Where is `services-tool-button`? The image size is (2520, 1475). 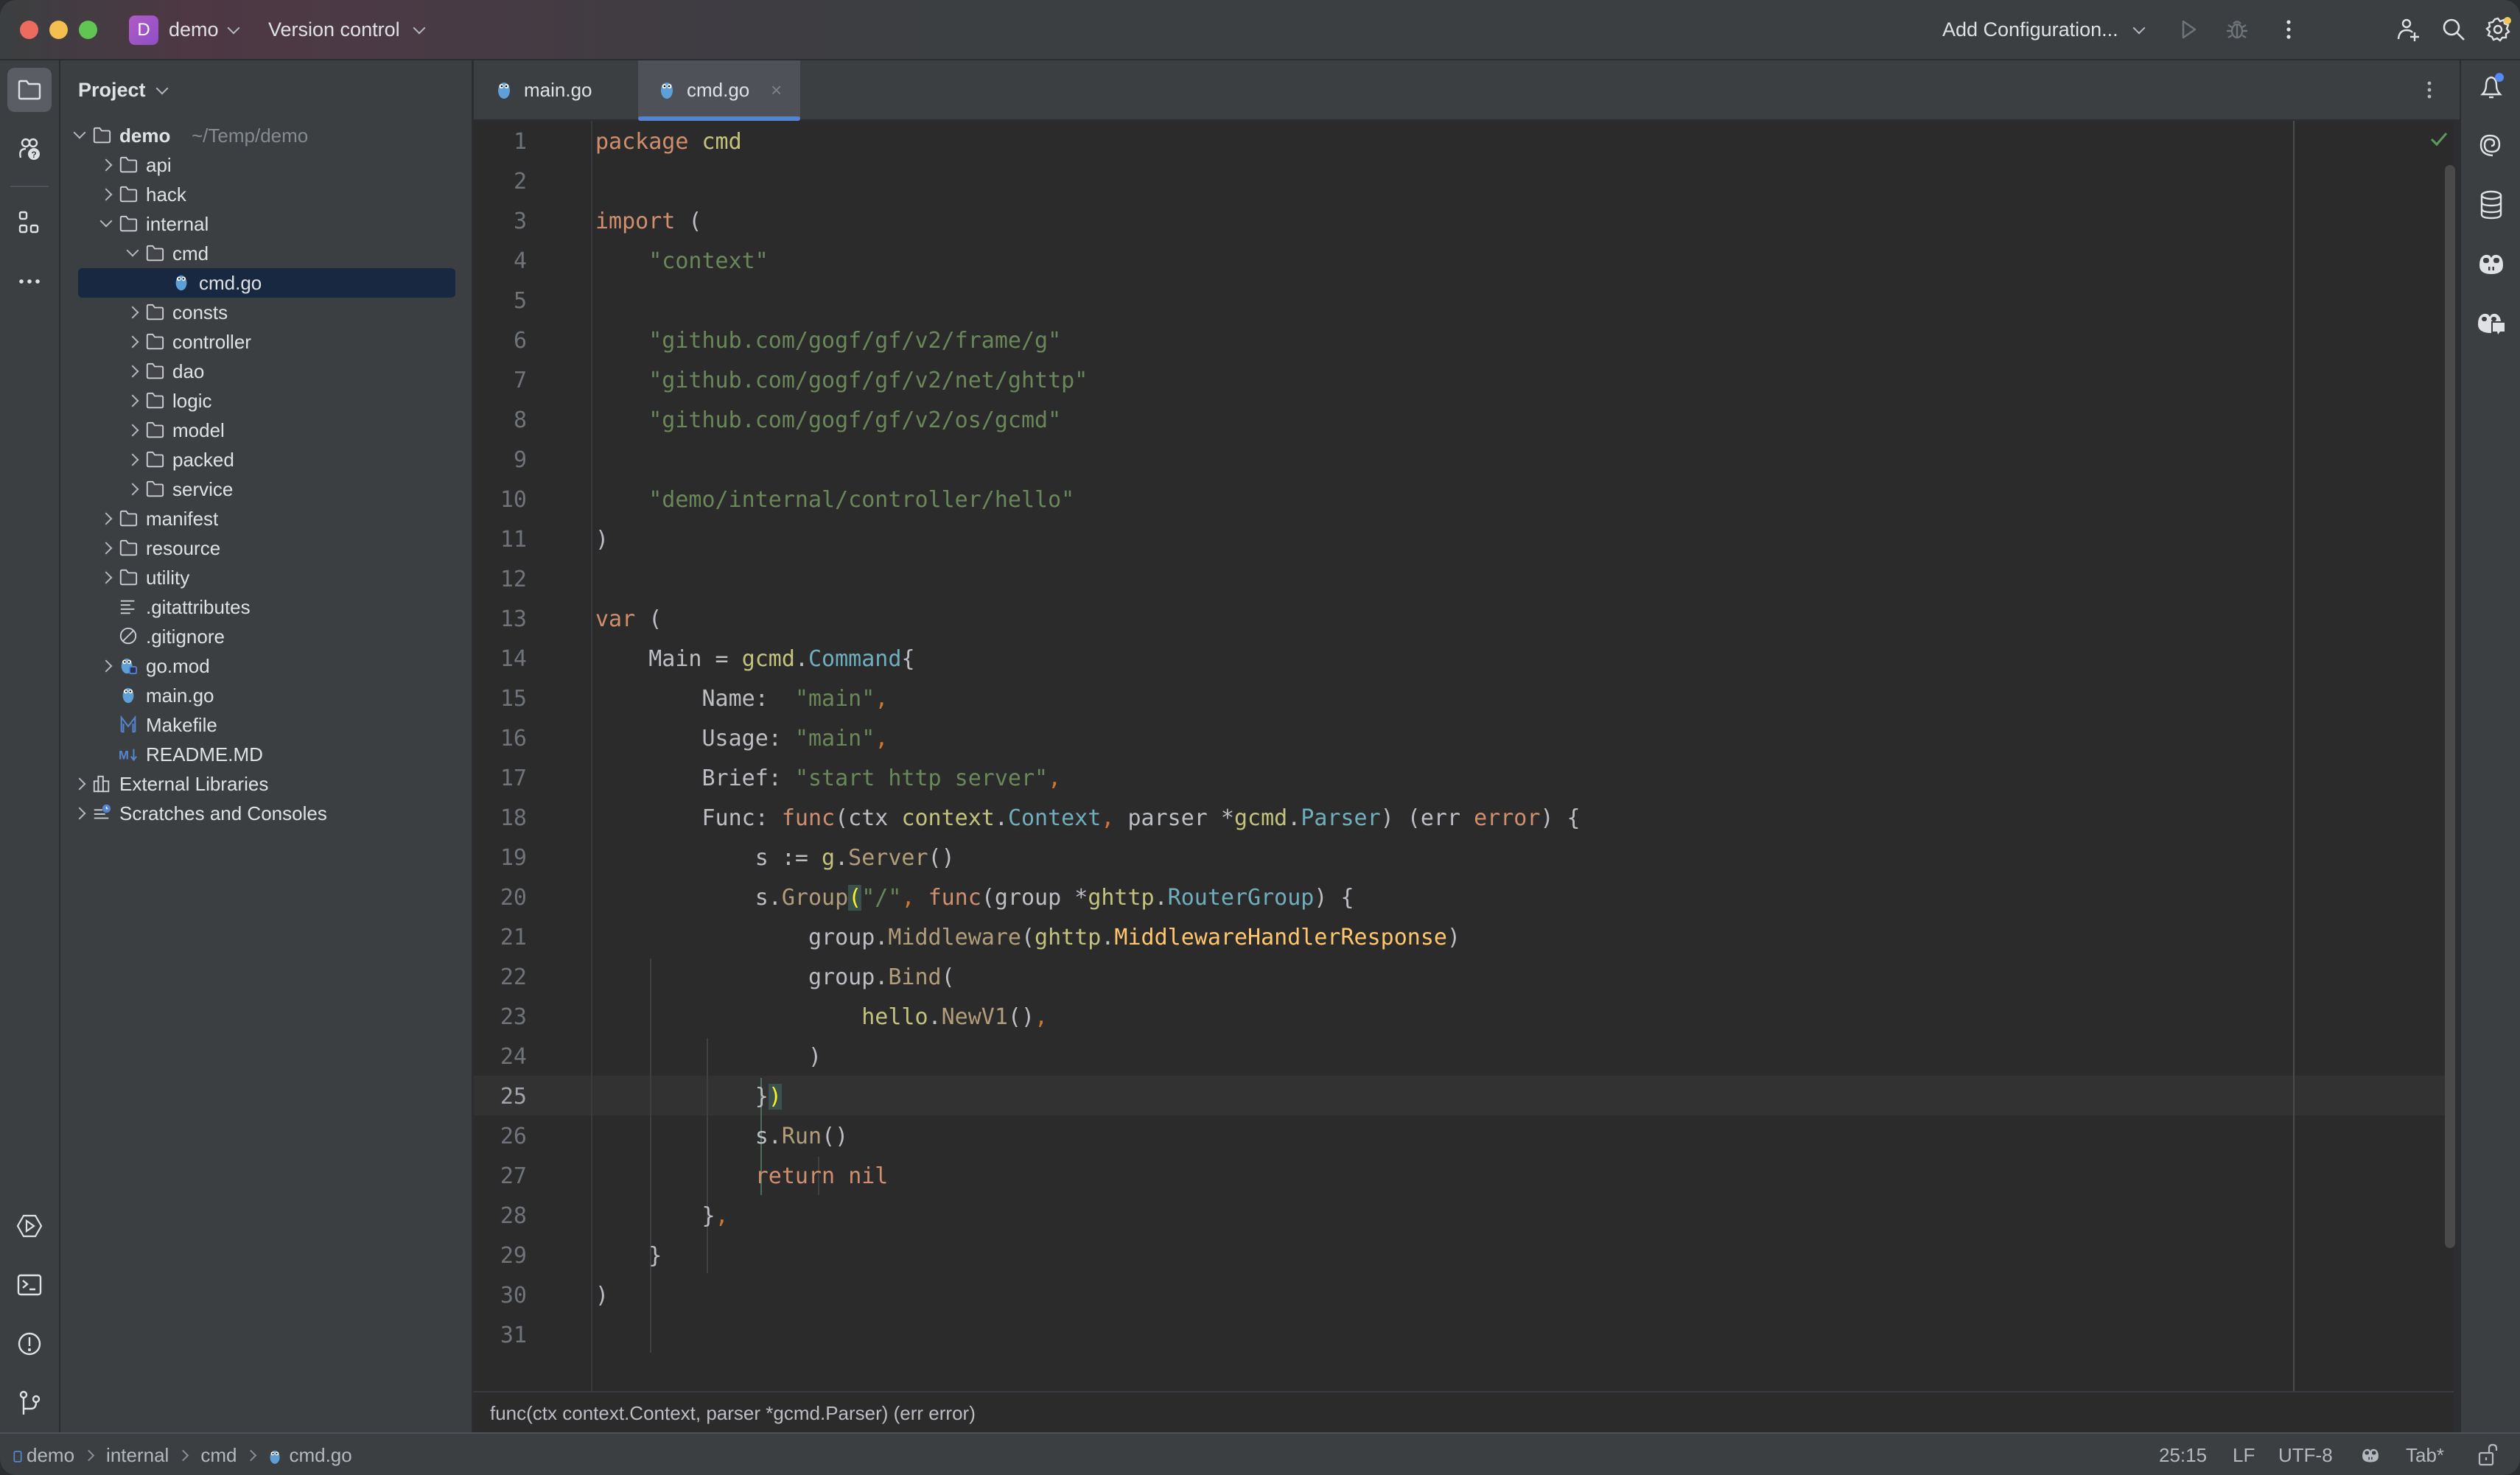 services-tool-button is located at coordinates (29, 1226).